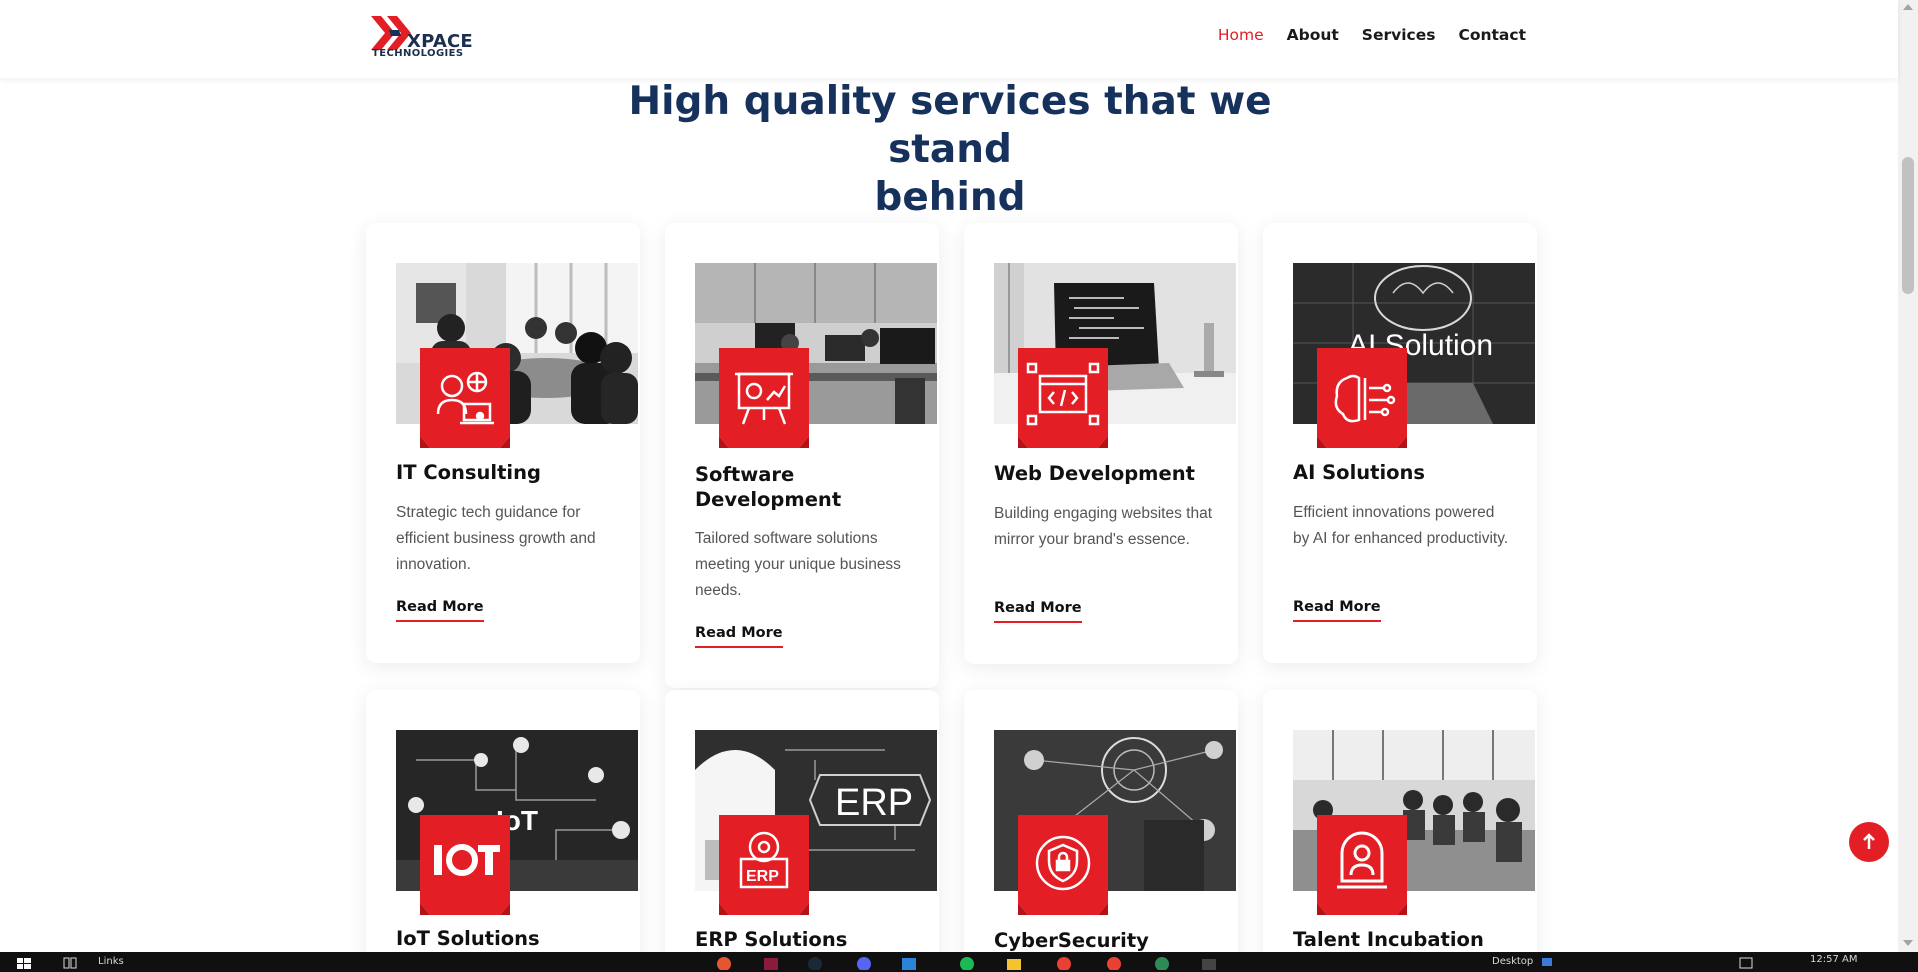 The height and width of the screenshot is (972, 1918). Describe the element at coordinates (1063, 398) in the screenshot. I see `web-code-icon` at that location.